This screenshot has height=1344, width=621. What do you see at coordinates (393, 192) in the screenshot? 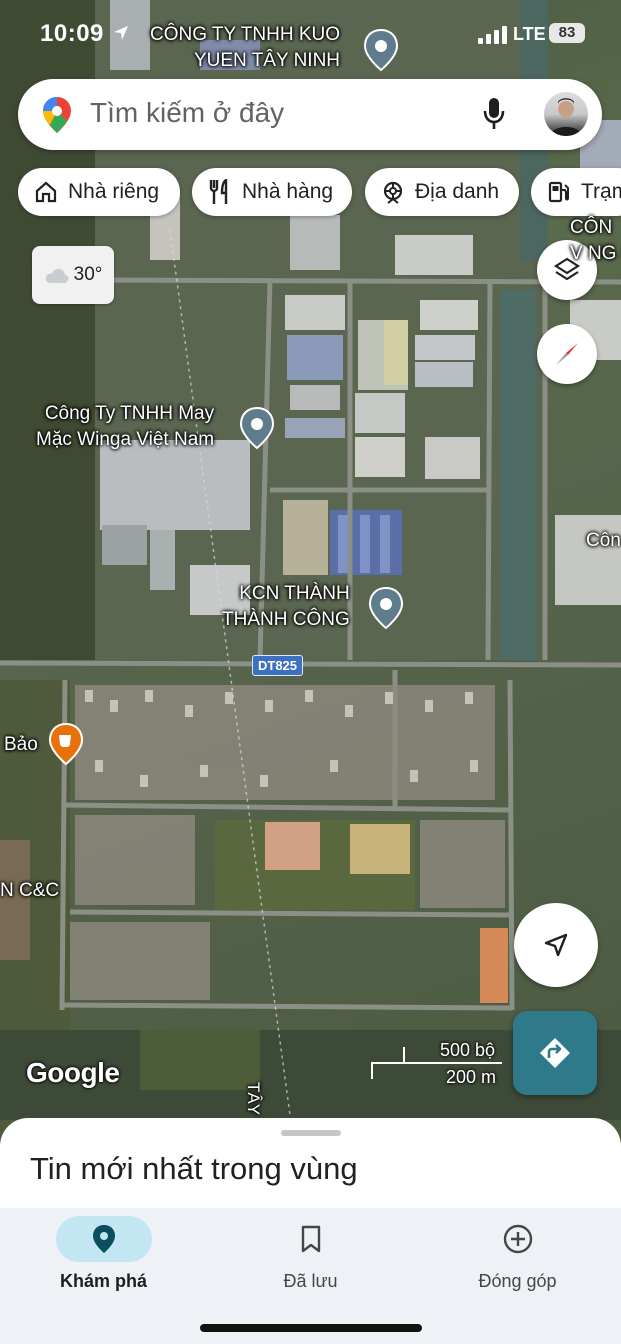
I see `landmark-icon` at bounding box center [393, 192].